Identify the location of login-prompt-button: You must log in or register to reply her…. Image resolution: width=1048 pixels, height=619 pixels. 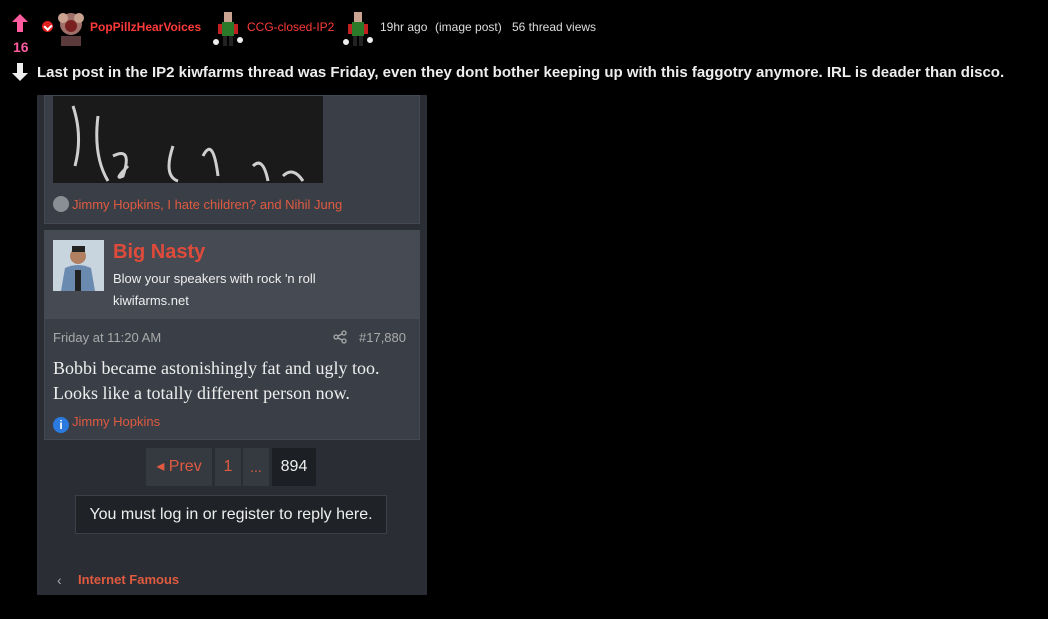
(231, 514).